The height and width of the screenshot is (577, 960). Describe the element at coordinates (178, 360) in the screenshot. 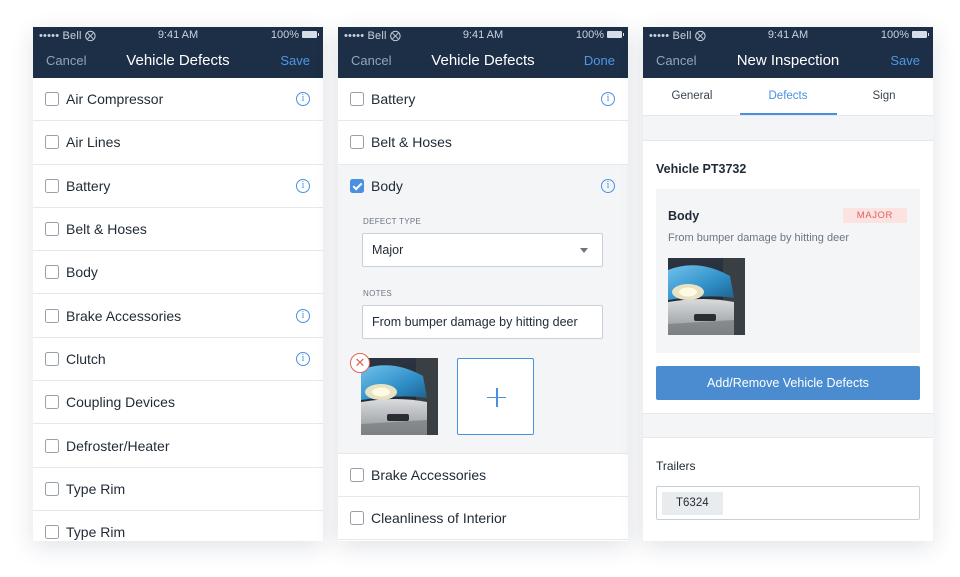

I see `list-item: Clutch i` at that location.